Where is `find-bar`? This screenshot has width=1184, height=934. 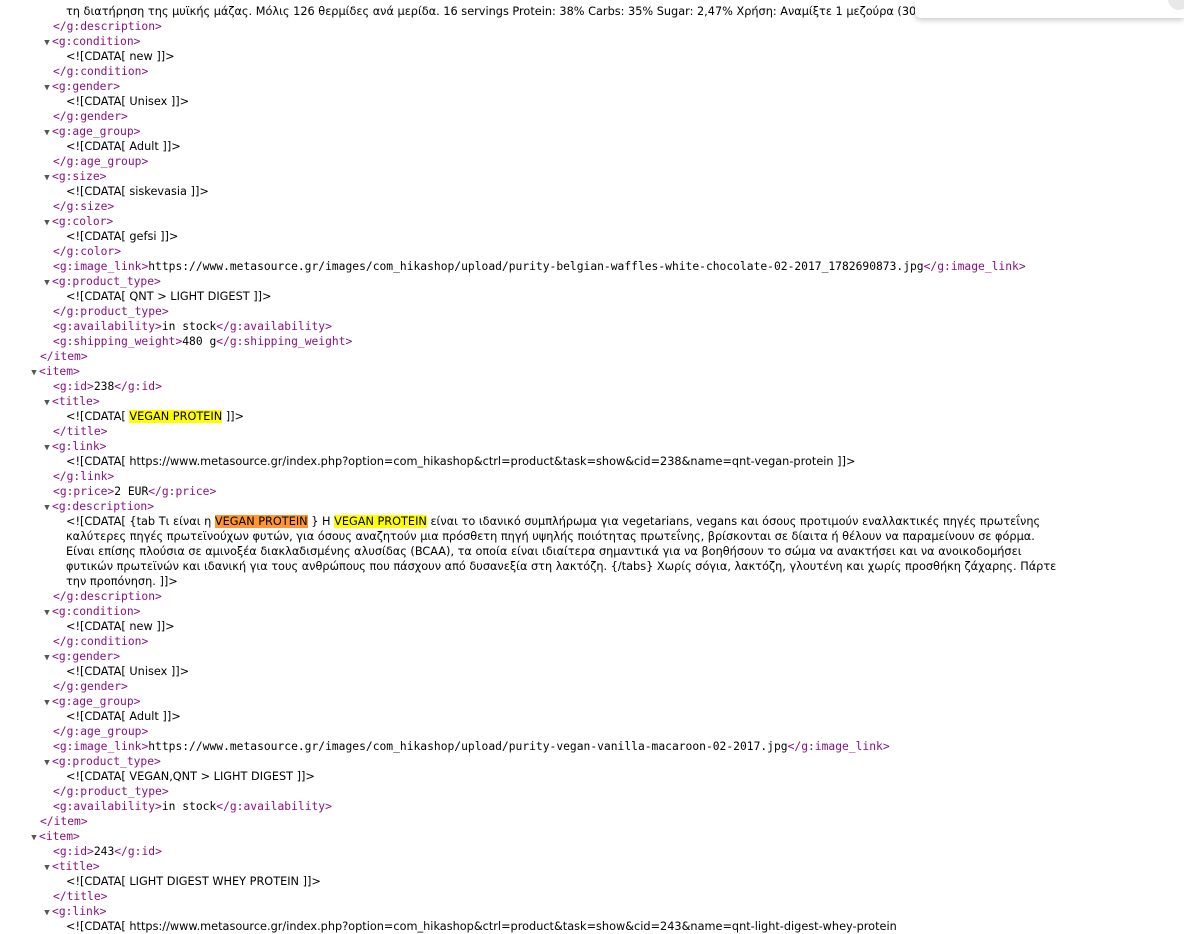
find-bar is located at coordinates (1049, 9).